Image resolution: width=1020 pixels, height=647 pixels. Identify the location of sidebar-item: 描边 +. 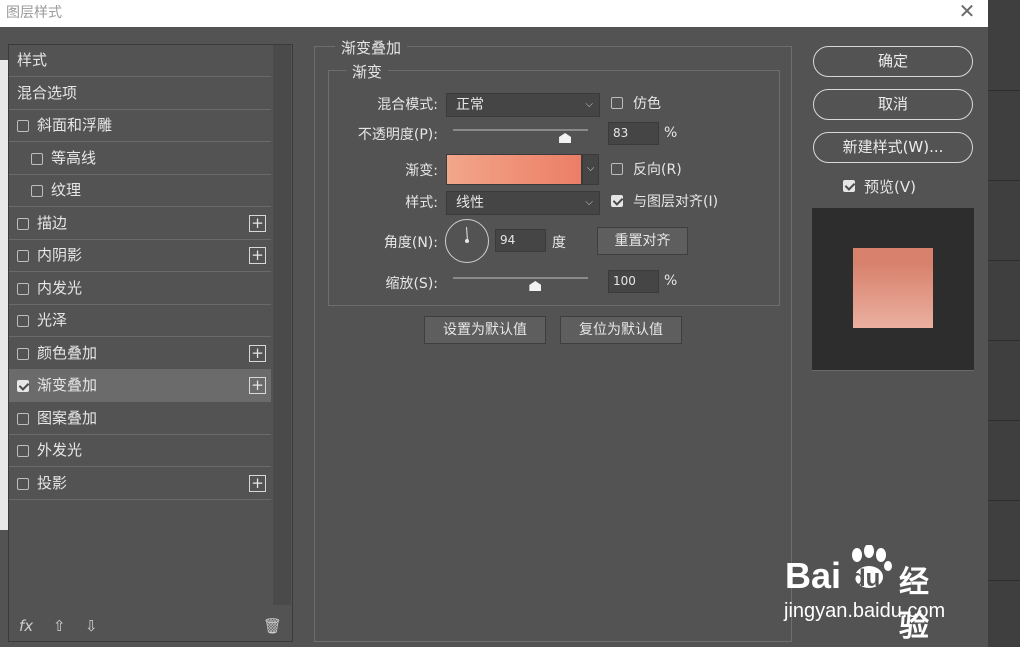
(140, 224).